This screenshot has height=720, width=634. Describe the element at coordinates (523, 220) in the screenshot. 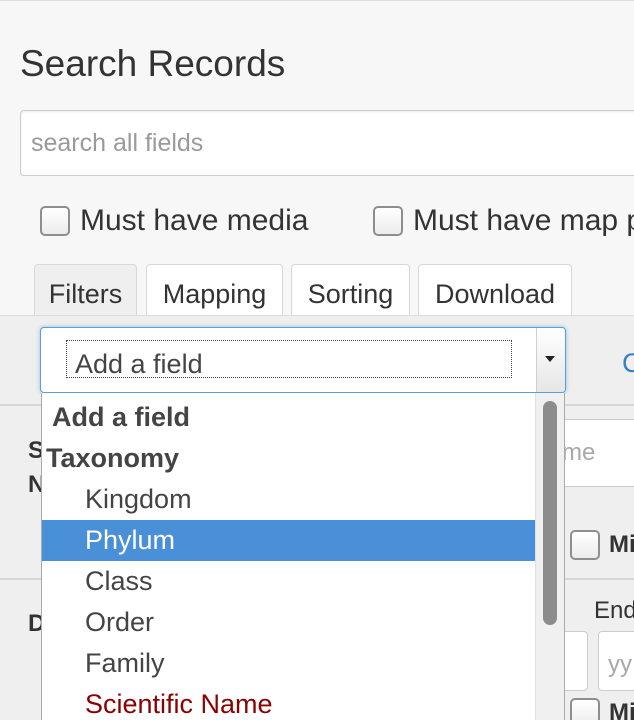

I see `must-have-map-label: Must have map p` at that location.